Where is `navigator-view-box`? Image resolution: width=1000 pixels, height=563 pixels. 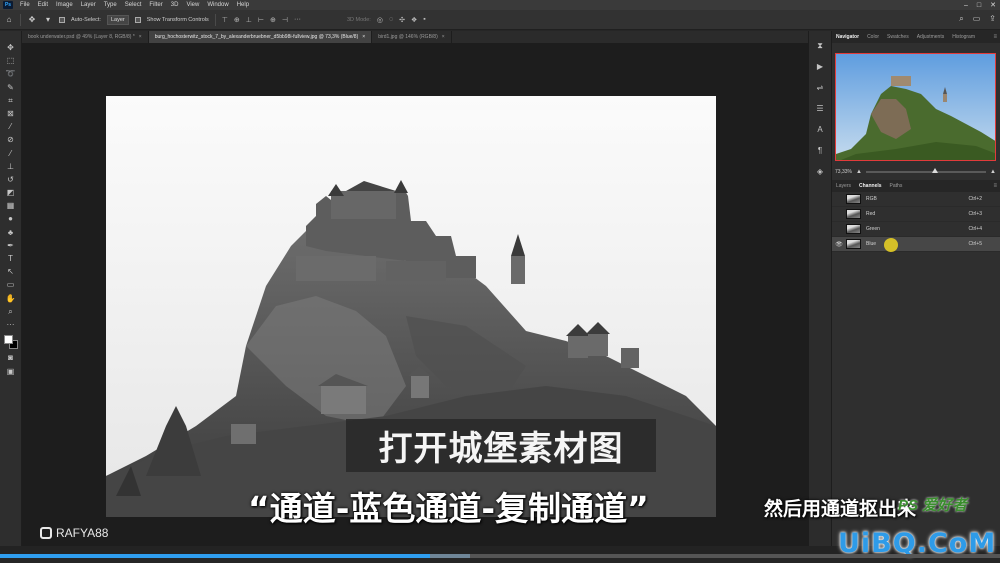 navigator-view-box is located at coordinates (915, 107).